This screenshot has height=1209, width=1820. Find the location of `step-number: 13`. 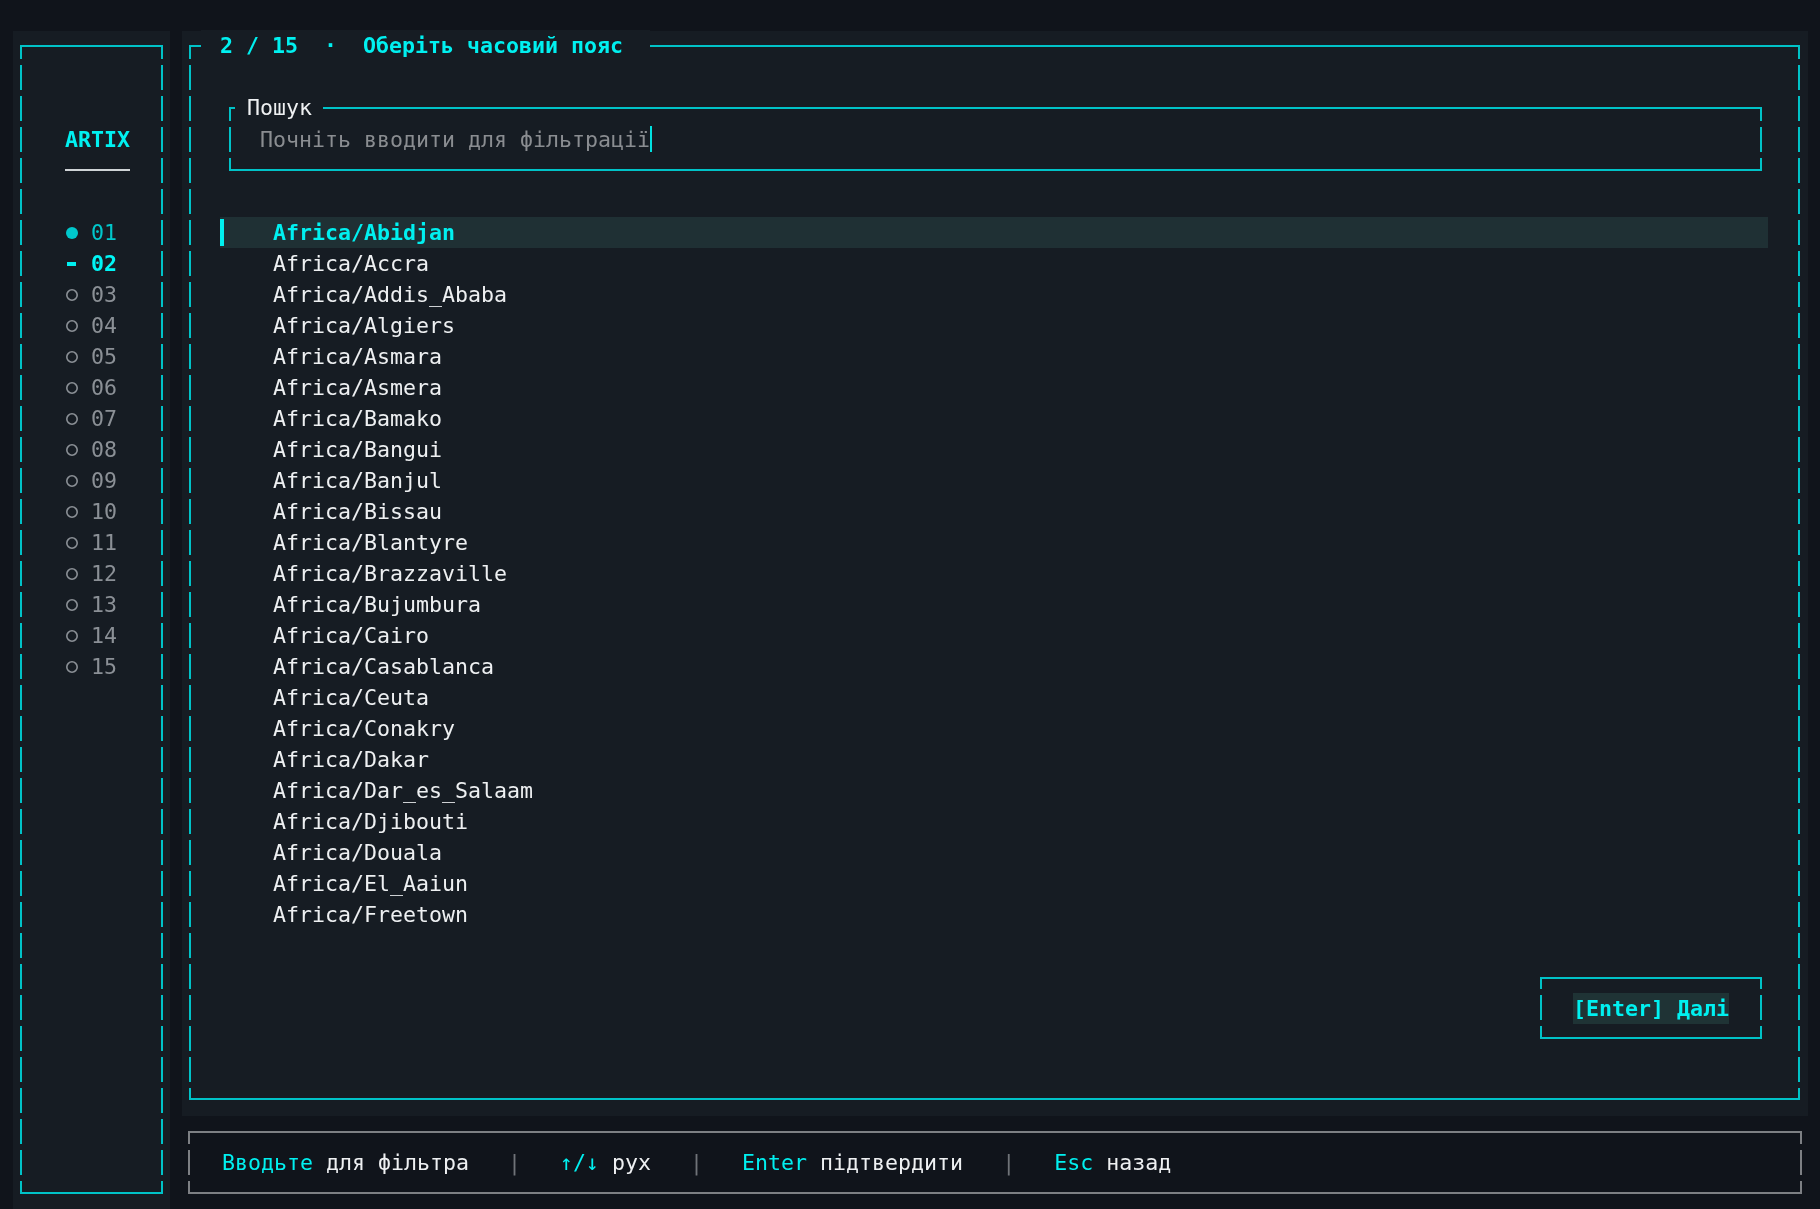

step-number: 13 is located at coordinates (104, 605).